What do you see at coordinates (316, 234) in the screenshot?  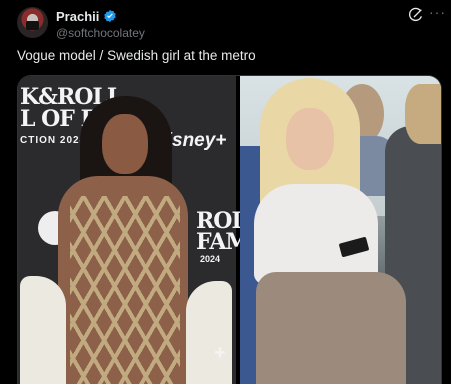 I see `person-shirt` at bounding box center [316, 234].